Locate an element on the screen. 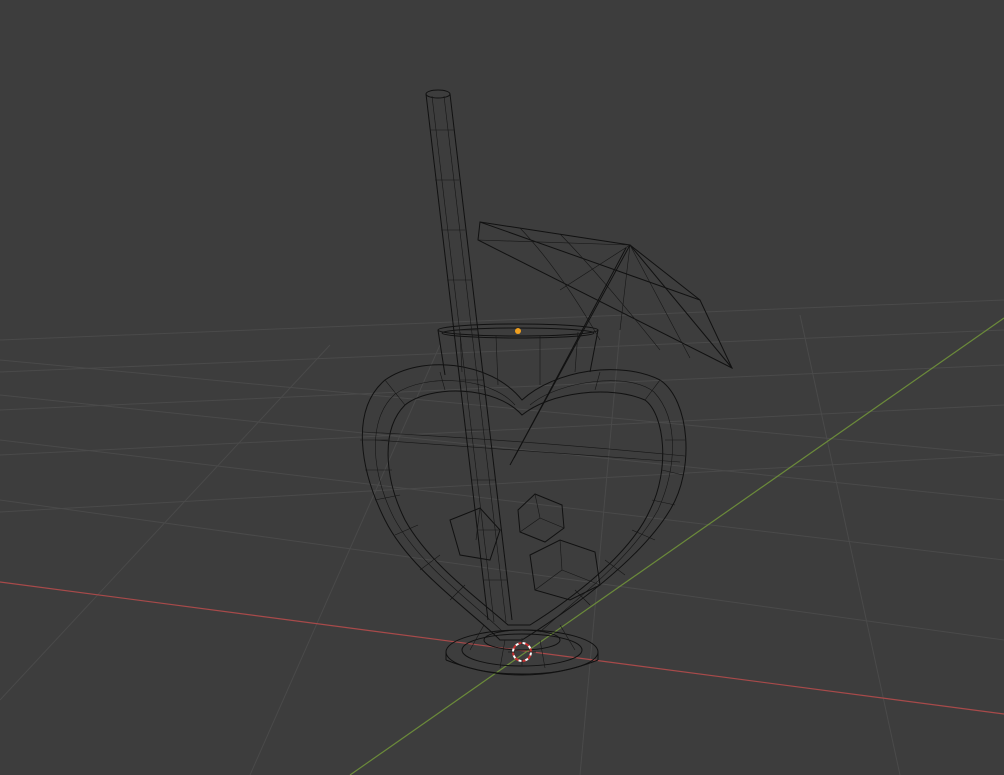  cocktail-umbrella is located at coordinates (605, 343).